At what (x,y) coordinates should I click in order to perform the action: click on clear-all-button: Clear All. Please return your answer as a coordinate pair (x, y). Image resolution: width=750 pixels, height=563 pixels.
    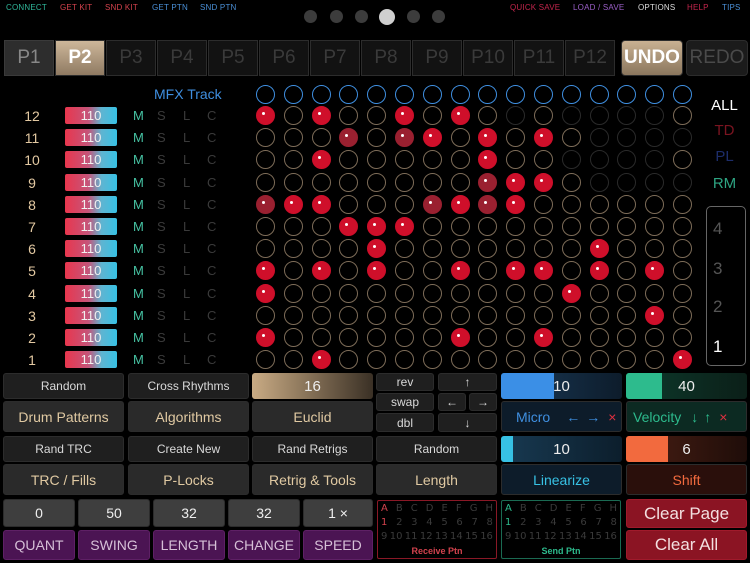
    Looking at the image, I should click on (686, 545).